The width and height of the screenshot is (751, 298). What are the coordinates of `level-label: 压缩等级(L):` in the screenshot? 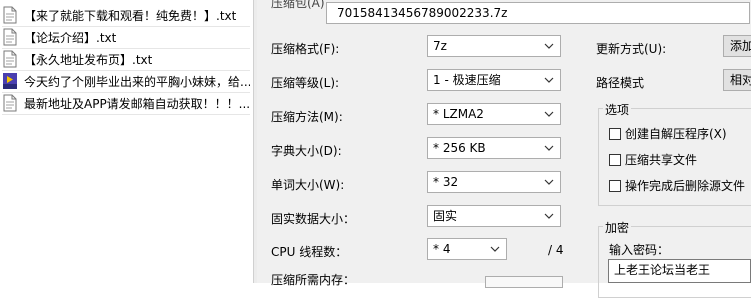 It's located at (305, 83).